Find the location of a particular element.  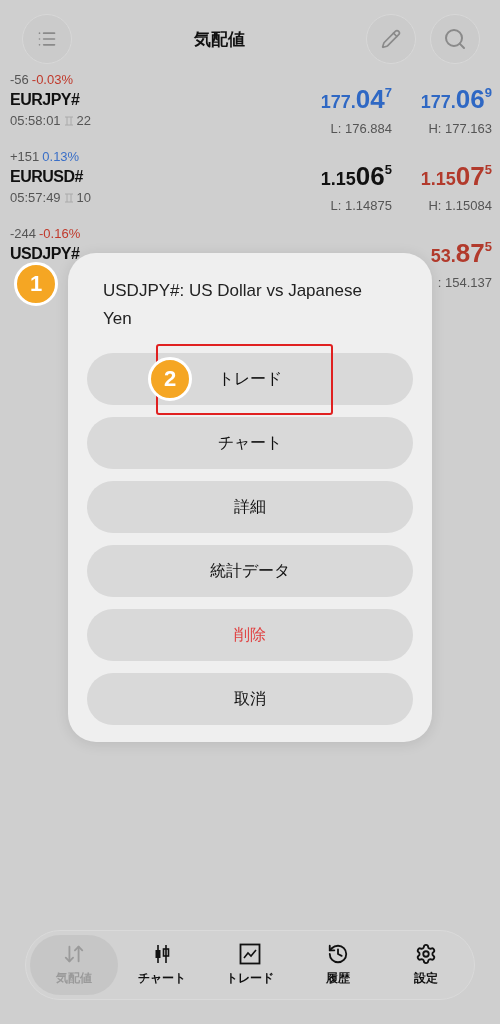

change-percent: -0.03% is located at coordinates (52, 79).